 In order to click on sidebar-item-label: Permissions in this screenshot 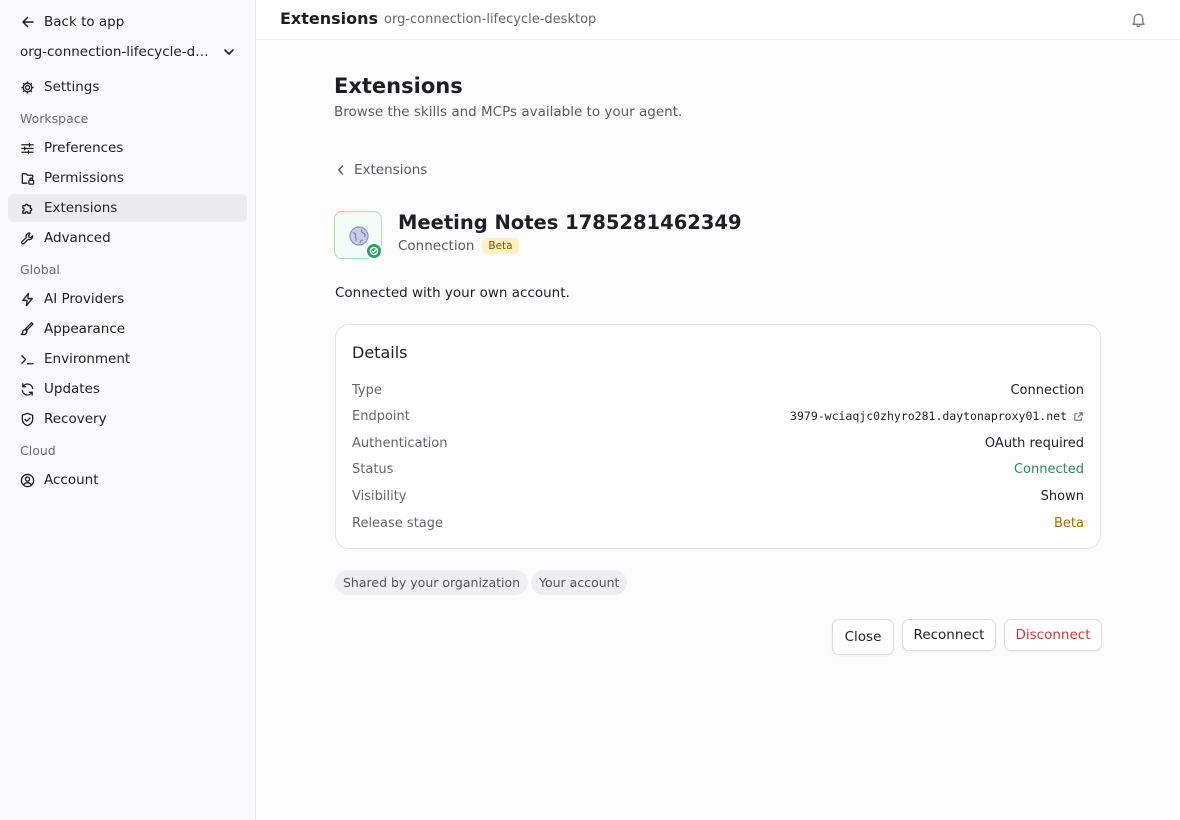, I will do `click(84, 178)`.